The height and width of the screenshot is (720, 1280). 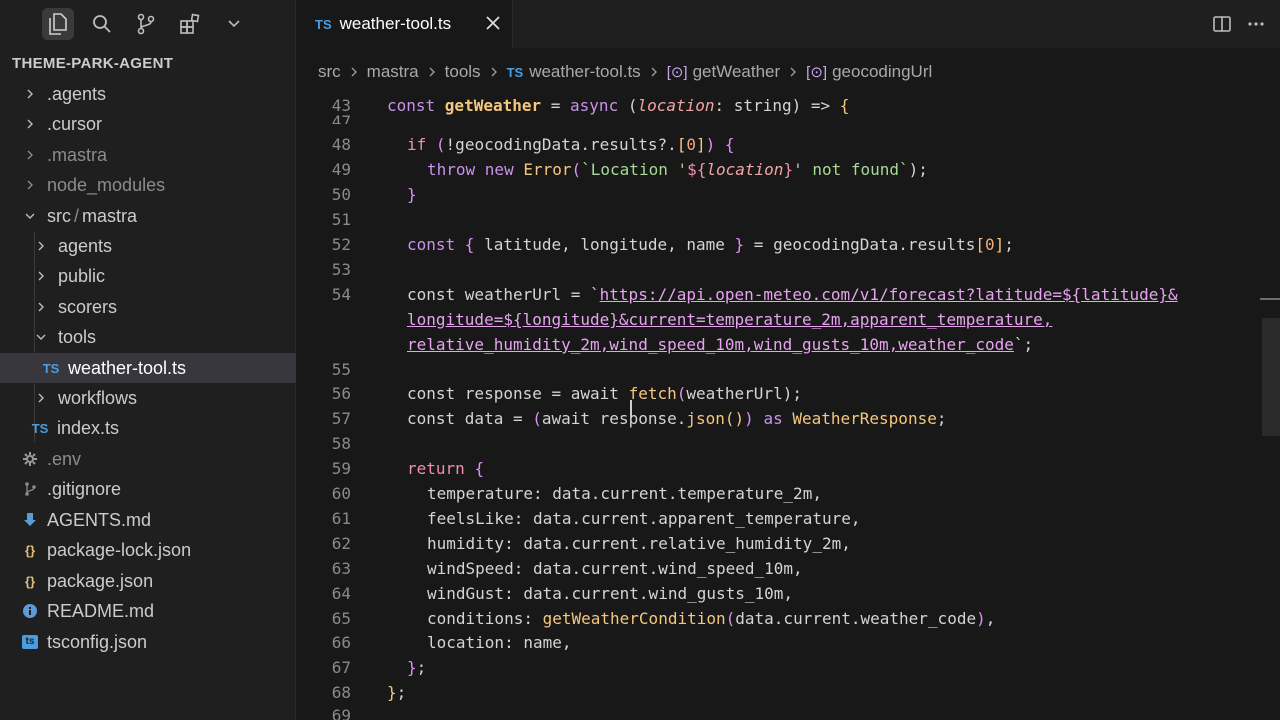 What do you see at coordinates (85, 245) in the screenshot?
I see `tree-label: agents` at bounding box center [85, 245].